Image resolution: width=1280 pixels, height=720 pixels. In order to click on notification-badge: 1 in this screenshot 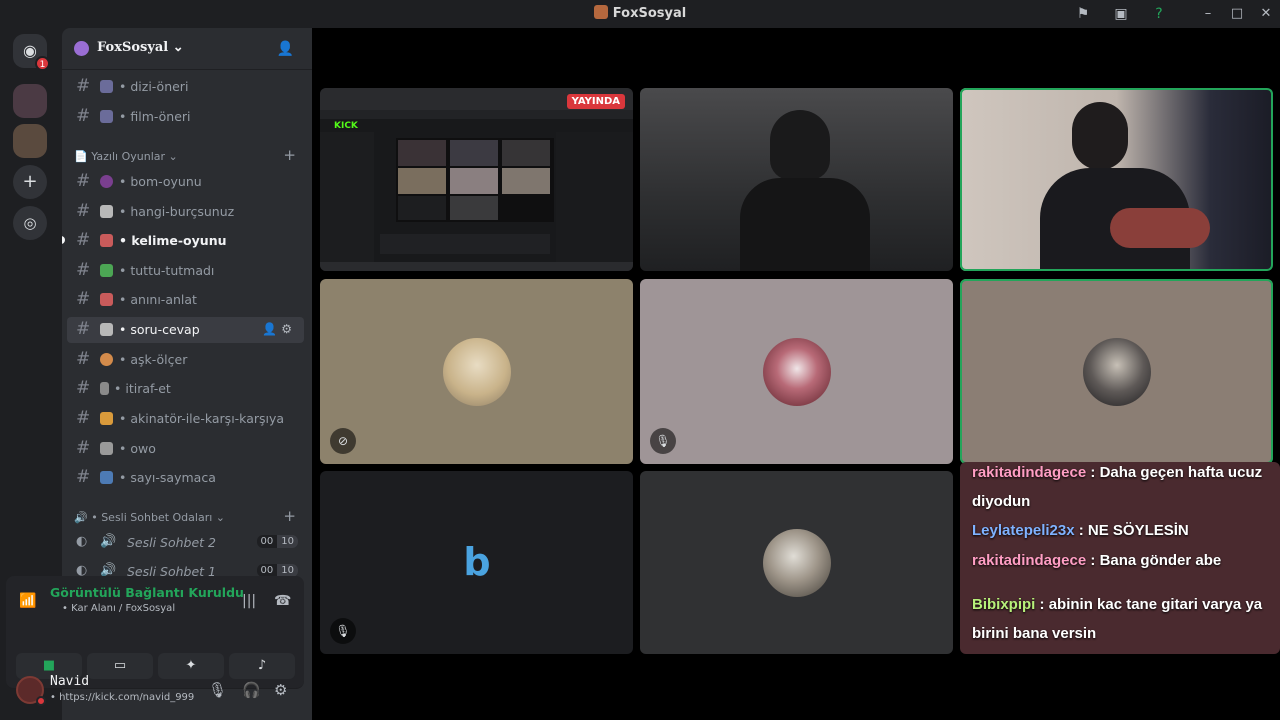, I will do `click(42, 63)`.